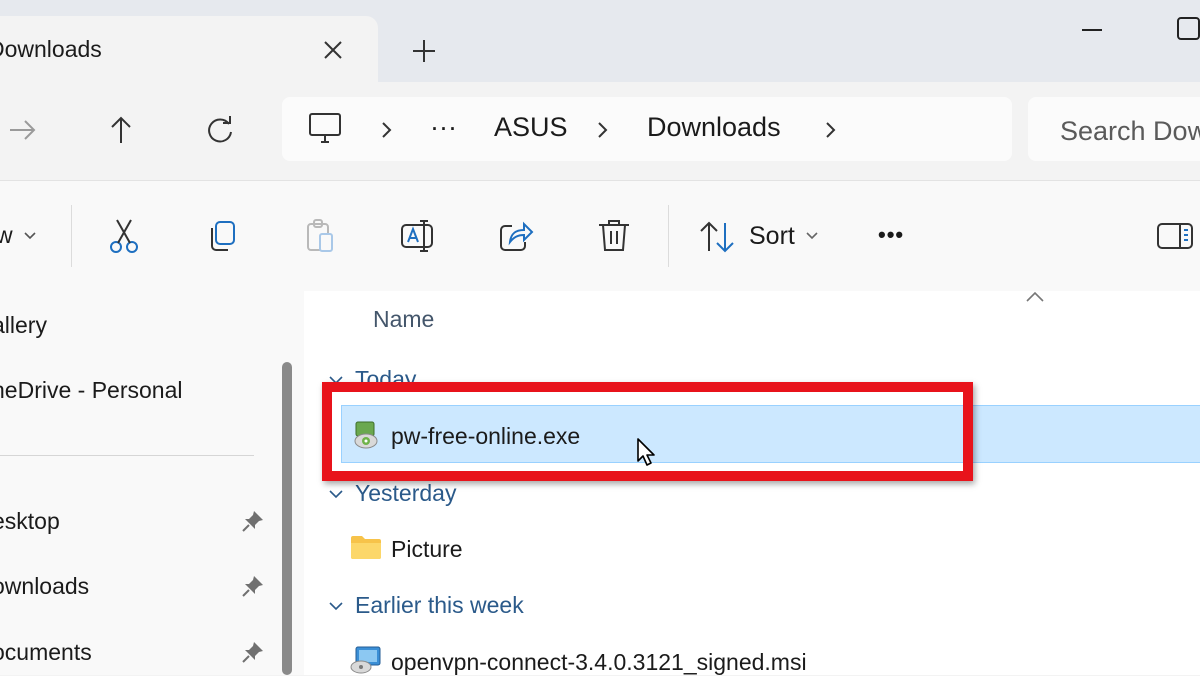  What do you see at coordinates (599, 662) in the screenshot?
I see `file-name: openvpn-connect-3.4.0.3121_signed.msi` at bounding box center [599, 662].